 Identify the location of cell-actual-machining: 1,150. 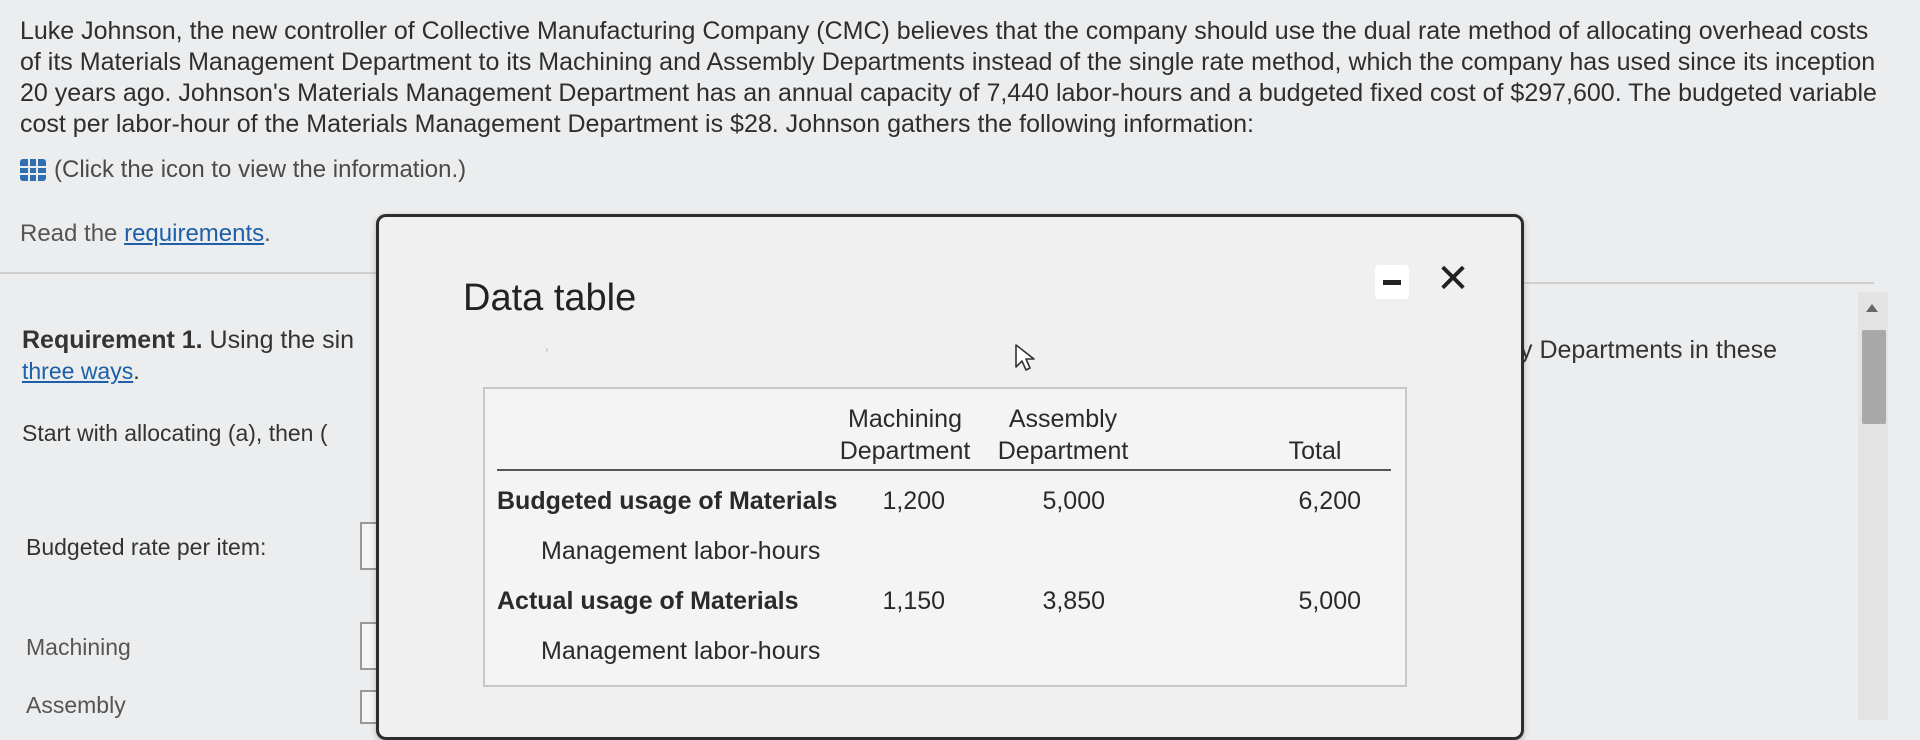
(913, 601).